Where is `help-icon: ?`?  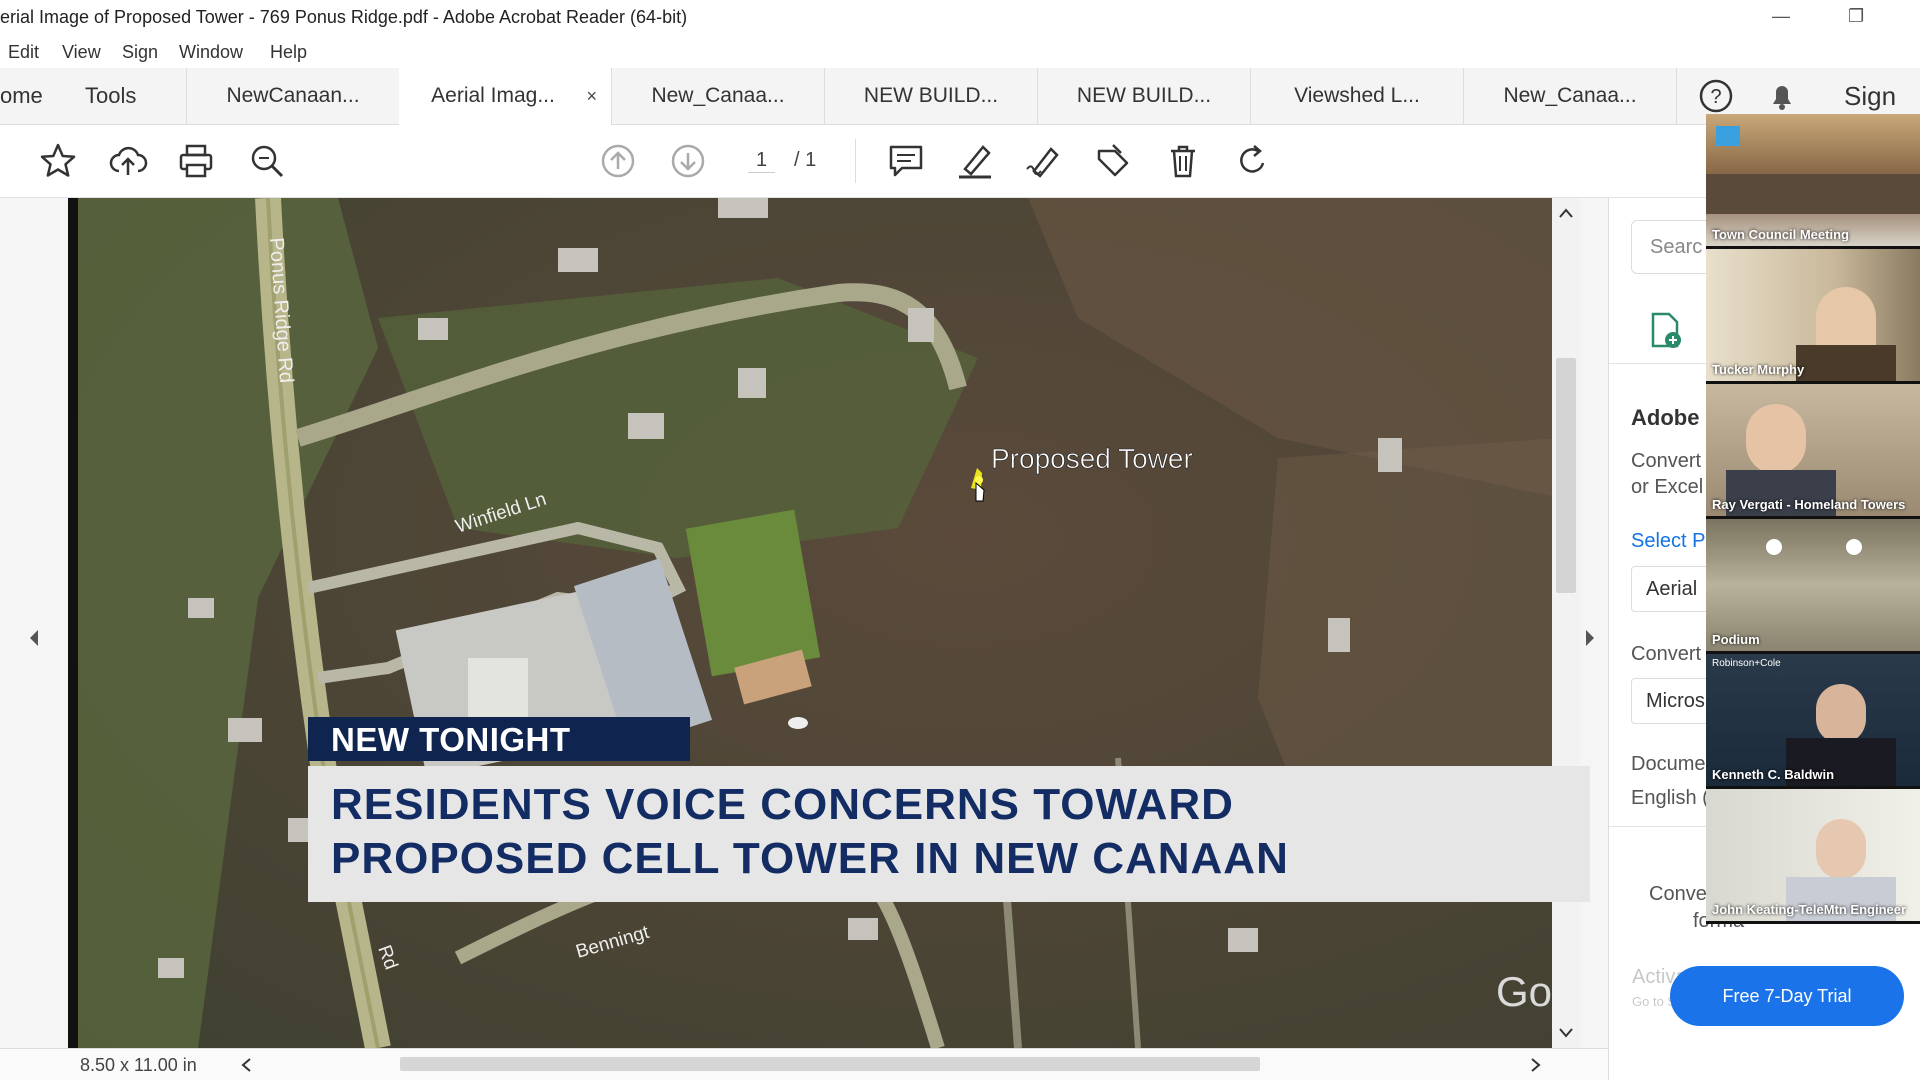 help-icon: ? is located at coordinates (1716, 96).